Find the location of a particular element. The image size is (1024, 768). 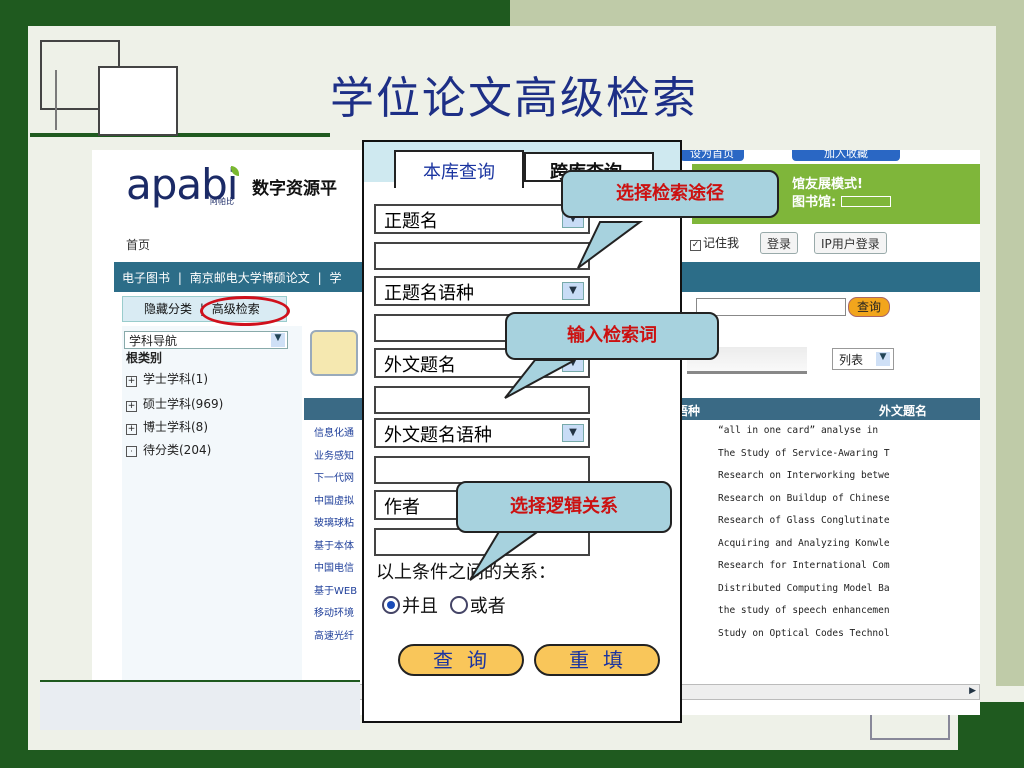

pointer-enter-terms is located at coordinates (540, 379).